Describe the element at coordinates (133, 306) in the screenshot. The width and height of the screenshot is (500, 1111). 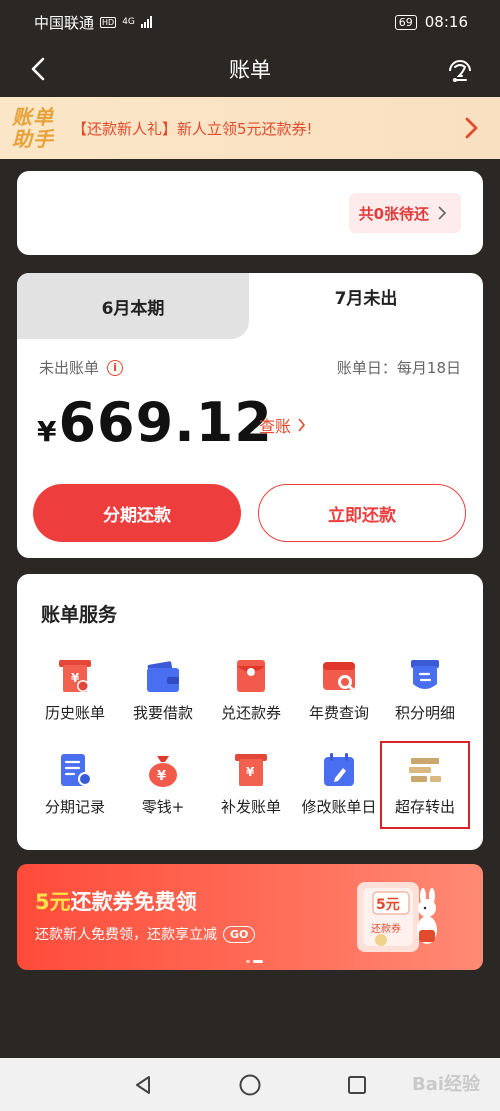
I see `tab-current-period: 6月本期` at that location.